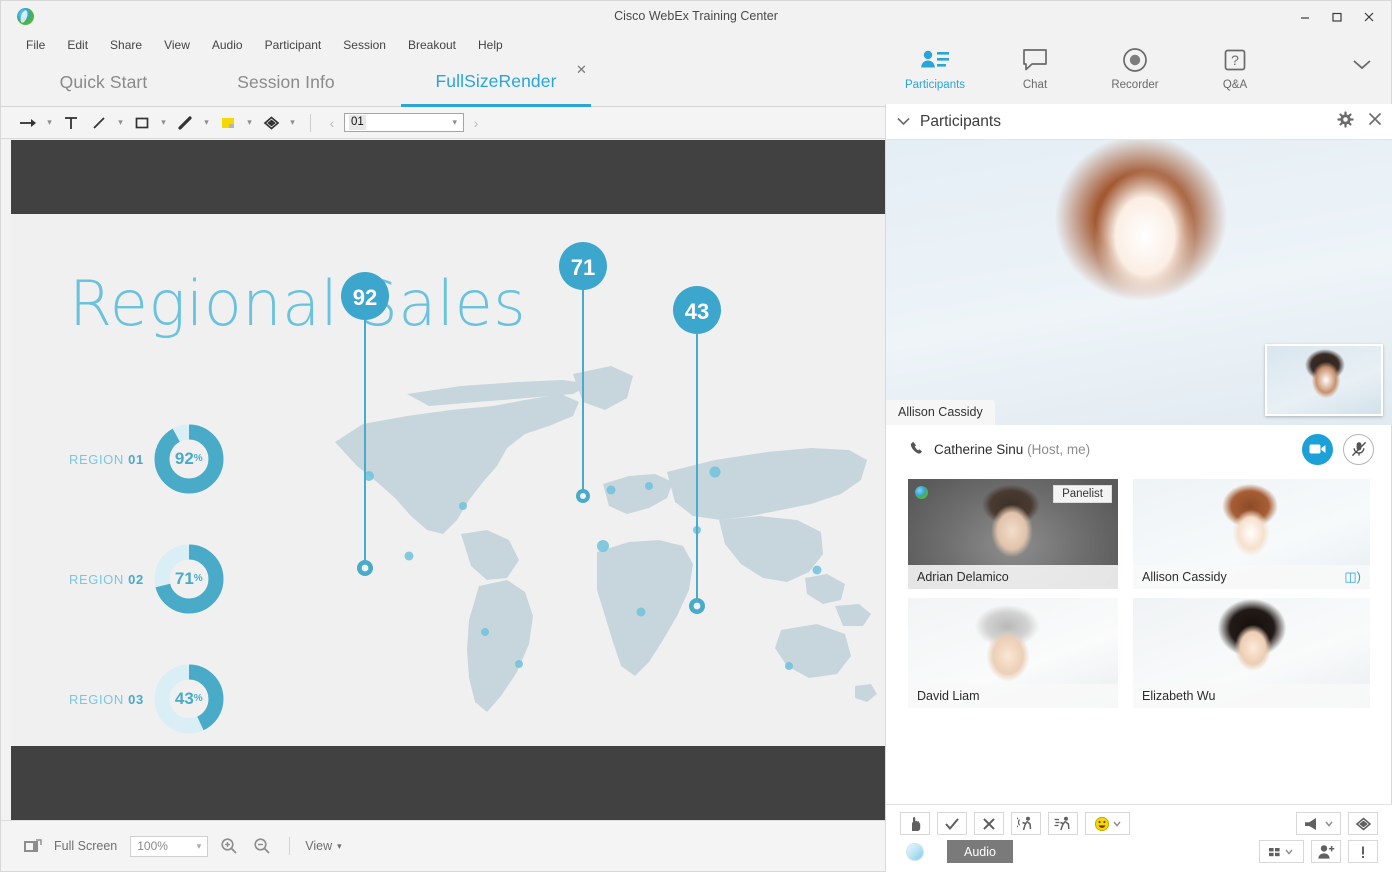 Image resolution: width=1392 pixels, height=872 pixels. What do you see at coordinates (448, 783) in the screenshot?
I see `slide-bottom-band` at bounding box center [448, 783].